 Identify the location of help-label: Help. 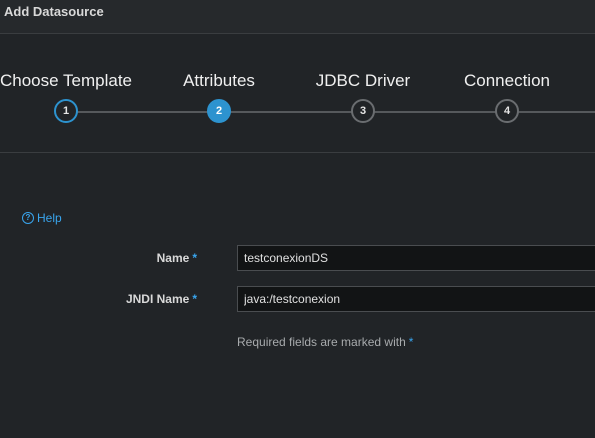
(49, 218).